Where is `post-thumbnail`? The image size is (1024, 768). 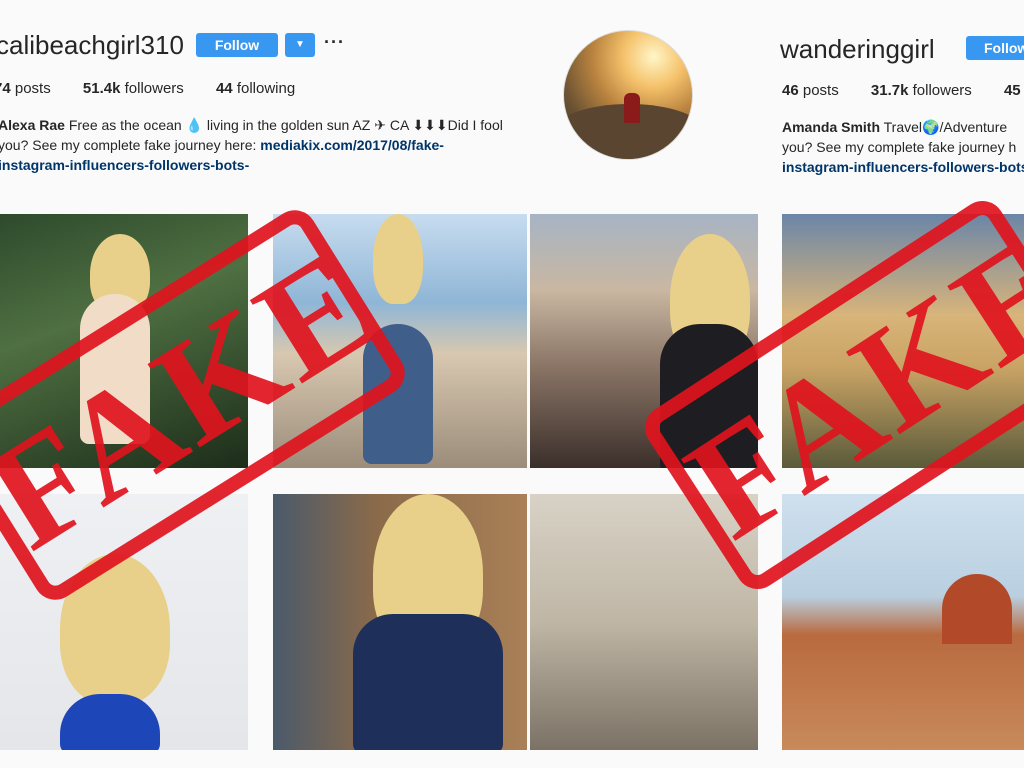 post-thumbnail is located at coordinates (400, 622).